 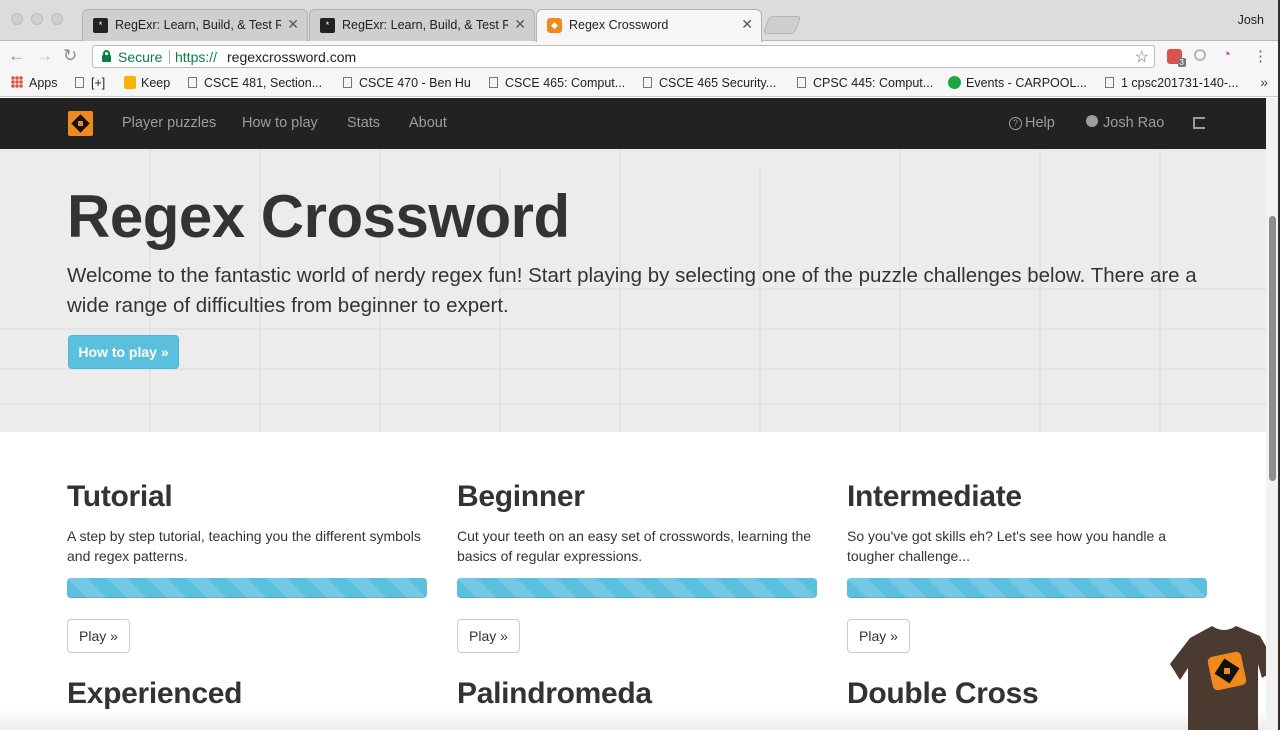 I want to click on challenge-title: Double Cross, so click(x=943, y=693).